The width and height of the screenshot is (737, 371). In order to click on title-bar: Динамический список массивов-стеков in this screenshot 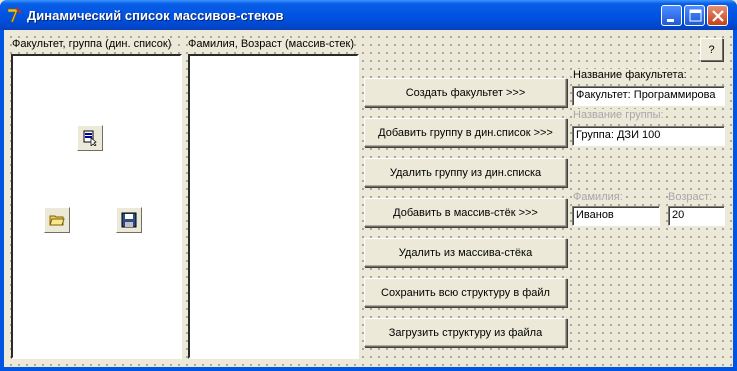, I will do `click(368, 15)`.